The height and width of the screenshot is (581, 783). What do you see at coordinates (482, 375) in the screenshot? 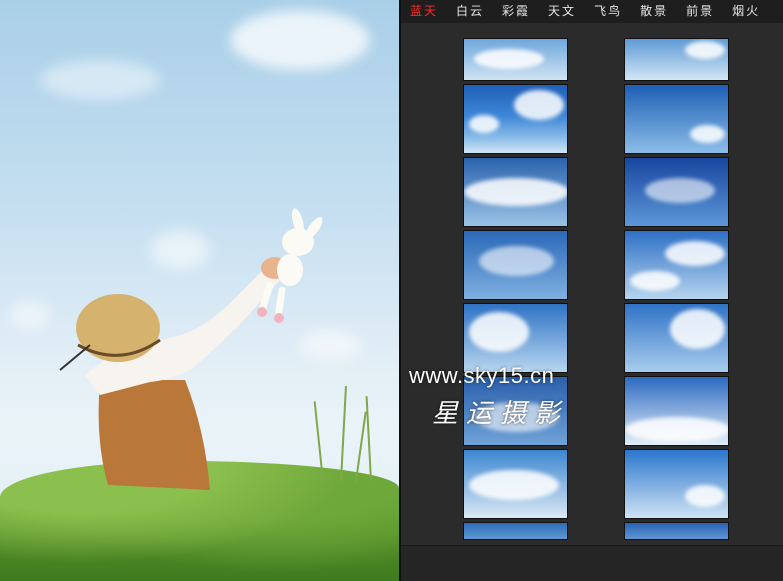
I see `watermark-url: www.sky15.cn` at bounding box center [482, 375].